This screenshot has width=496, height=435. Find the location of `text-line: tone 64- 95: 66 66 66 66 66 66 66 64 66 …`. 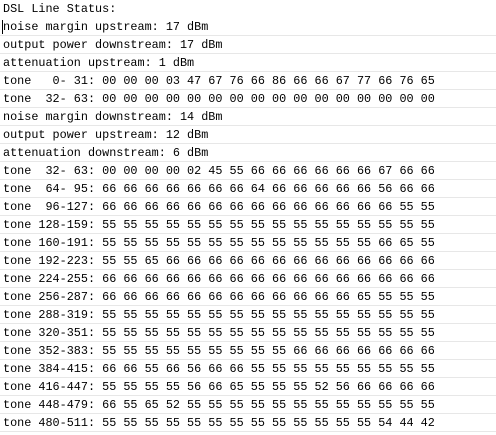

text-line: tone 64- 95: 66 66 66 66 66 66 66 64 66 … is located at coordinates (248, 189).